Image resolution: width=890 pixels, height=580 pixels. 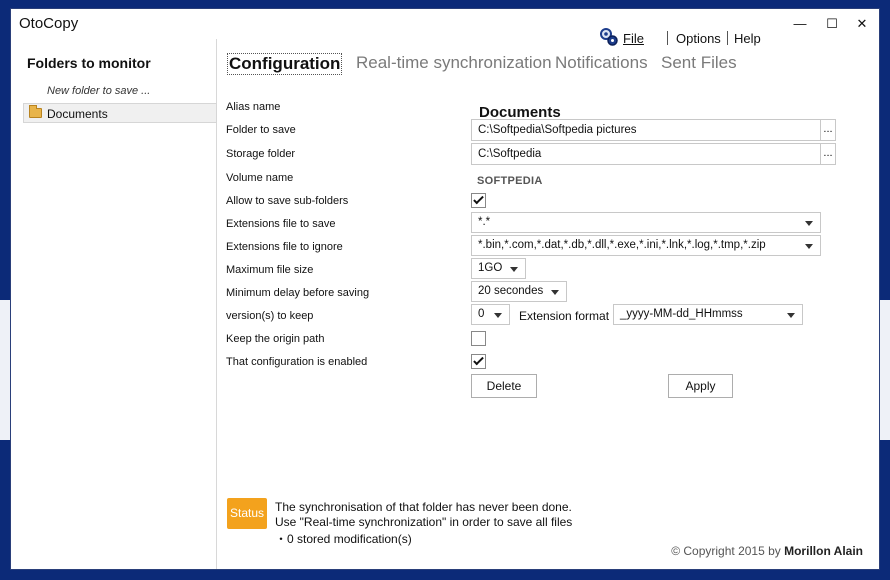 What do you see at coordinates (511, 291) in the screenshot?
I see `min-delay-value: 20 secondes` at bounding box center [511, 291].